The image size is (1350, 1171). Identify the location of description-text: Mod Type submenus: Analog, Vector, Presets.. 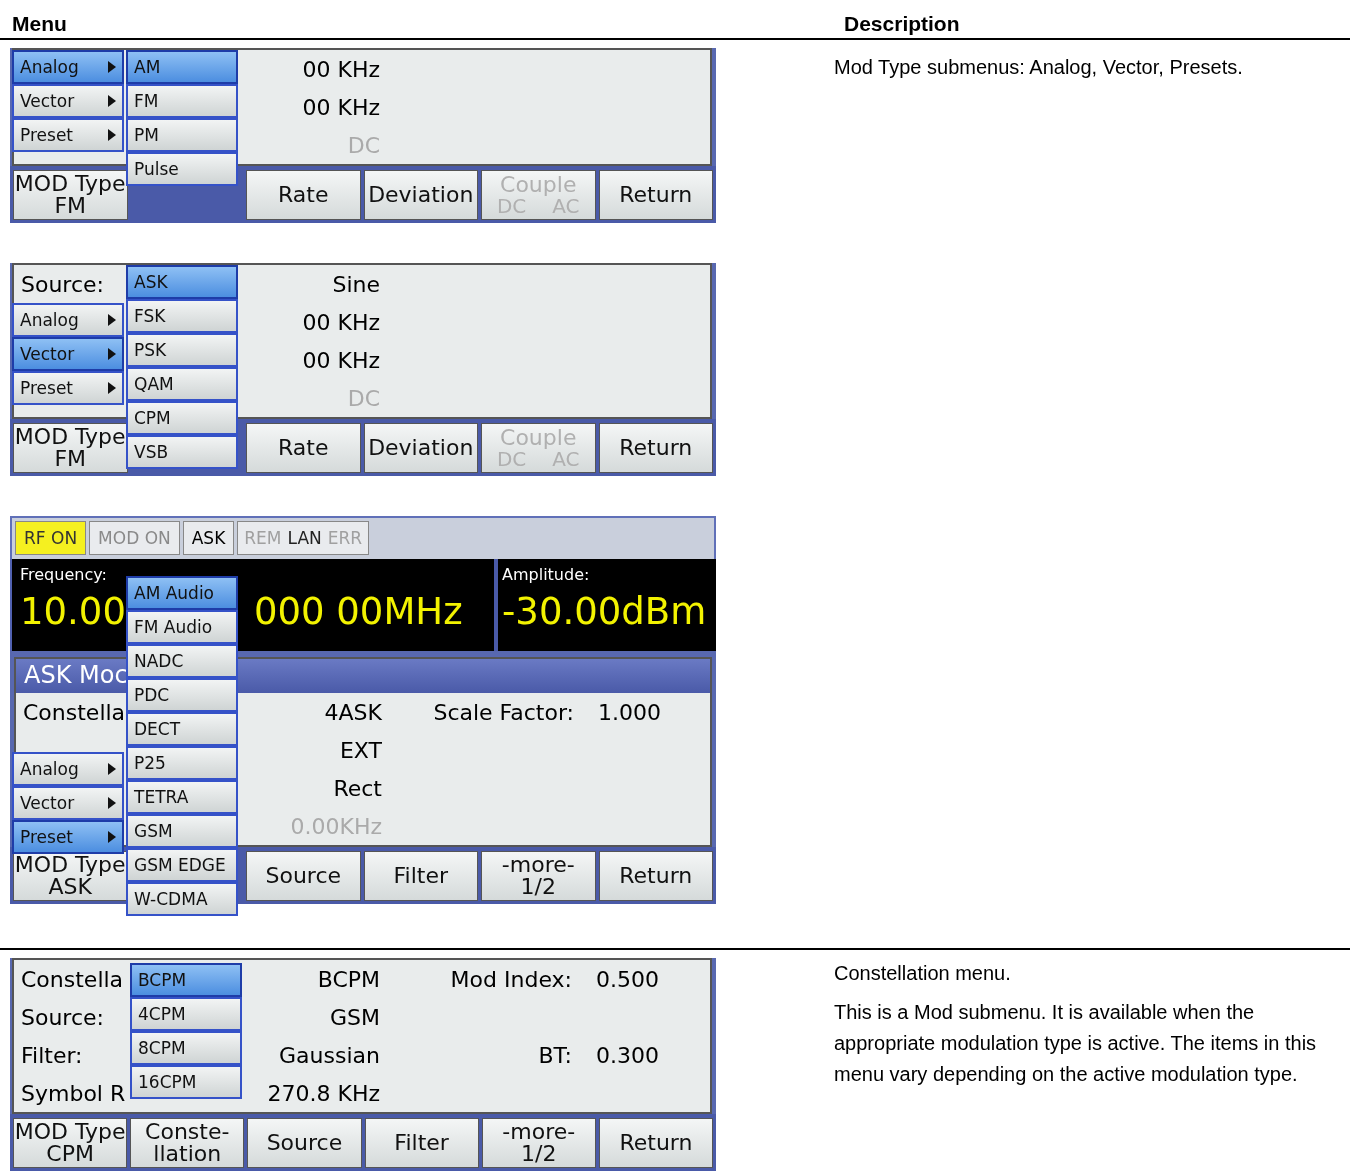
(1039, 67).